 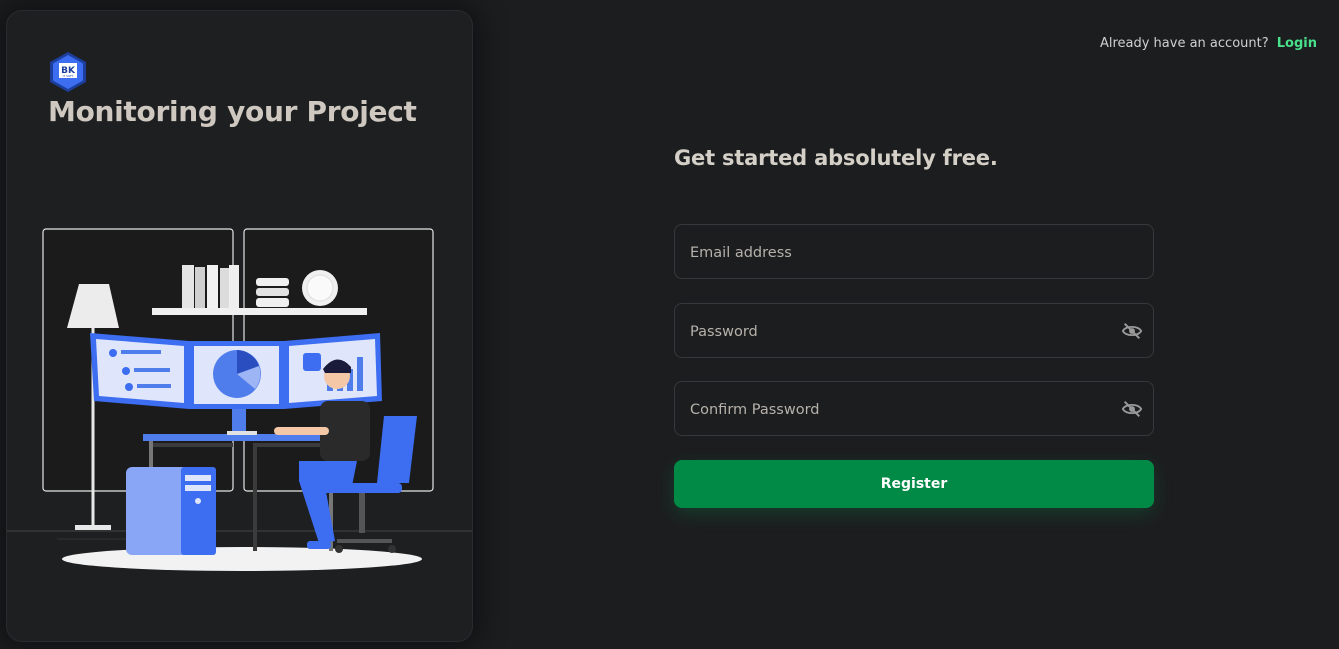 What do you see at coordinates (900, 409) in the screenshot?
I see `confirm-password-input` at bounding box center [900, 409].